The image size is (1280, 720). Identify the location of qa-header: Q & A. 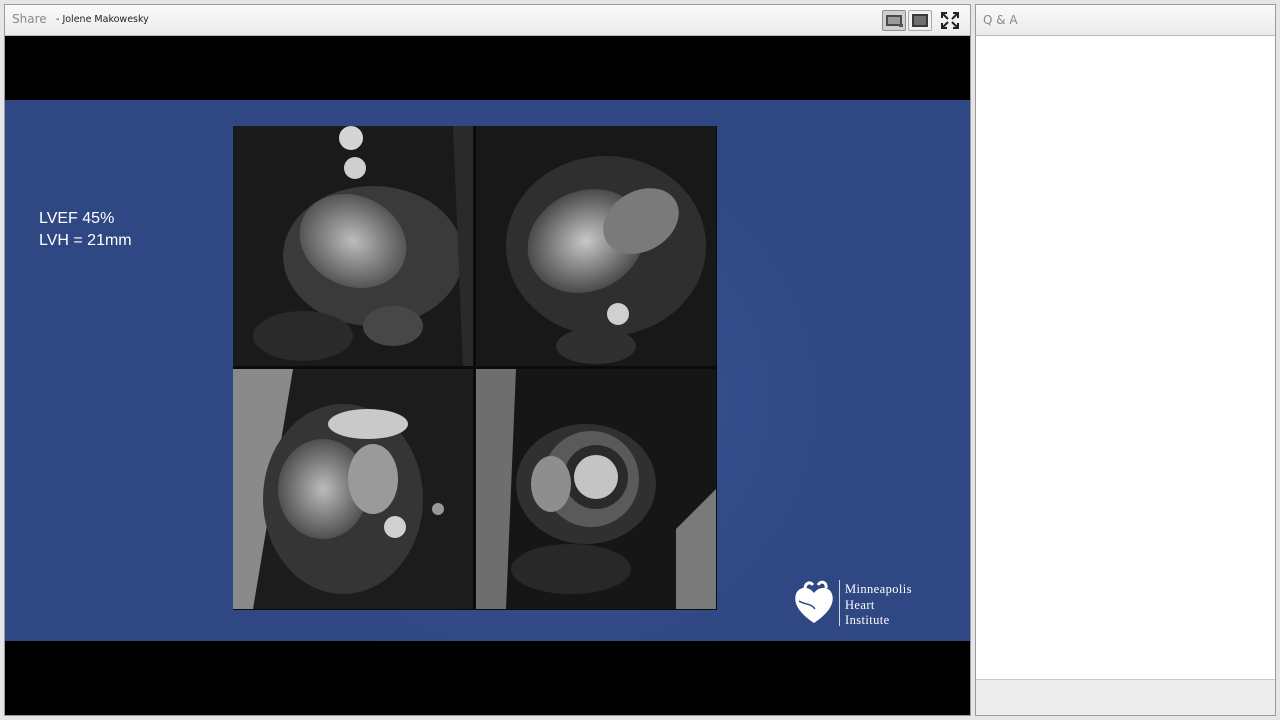
(1125, 20).